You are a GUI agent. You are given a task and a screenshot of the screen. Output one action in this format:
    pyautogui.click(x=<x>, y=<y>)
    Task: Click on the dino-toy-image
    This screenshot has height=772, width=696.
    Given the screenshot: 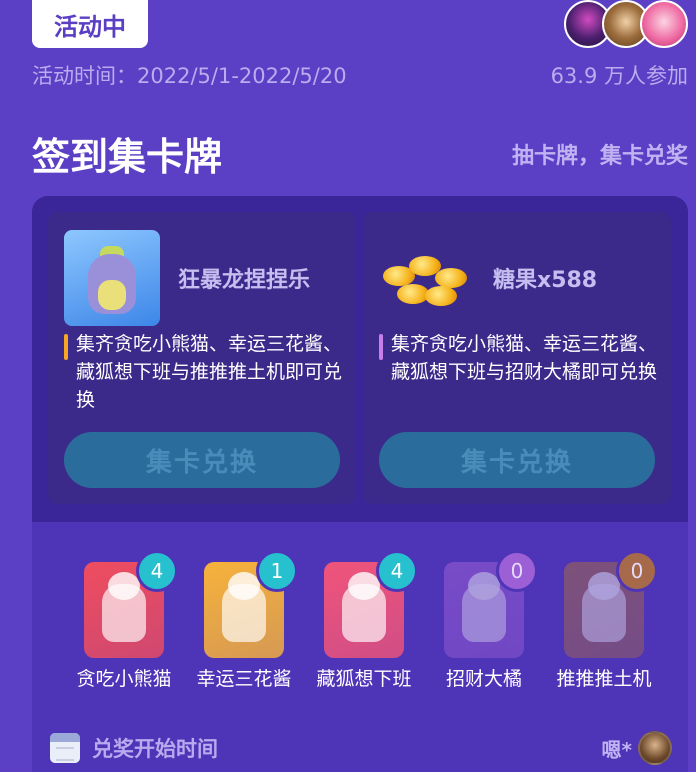 What is the action you would take?
    pyautogui.click(x=112, y=278)
    